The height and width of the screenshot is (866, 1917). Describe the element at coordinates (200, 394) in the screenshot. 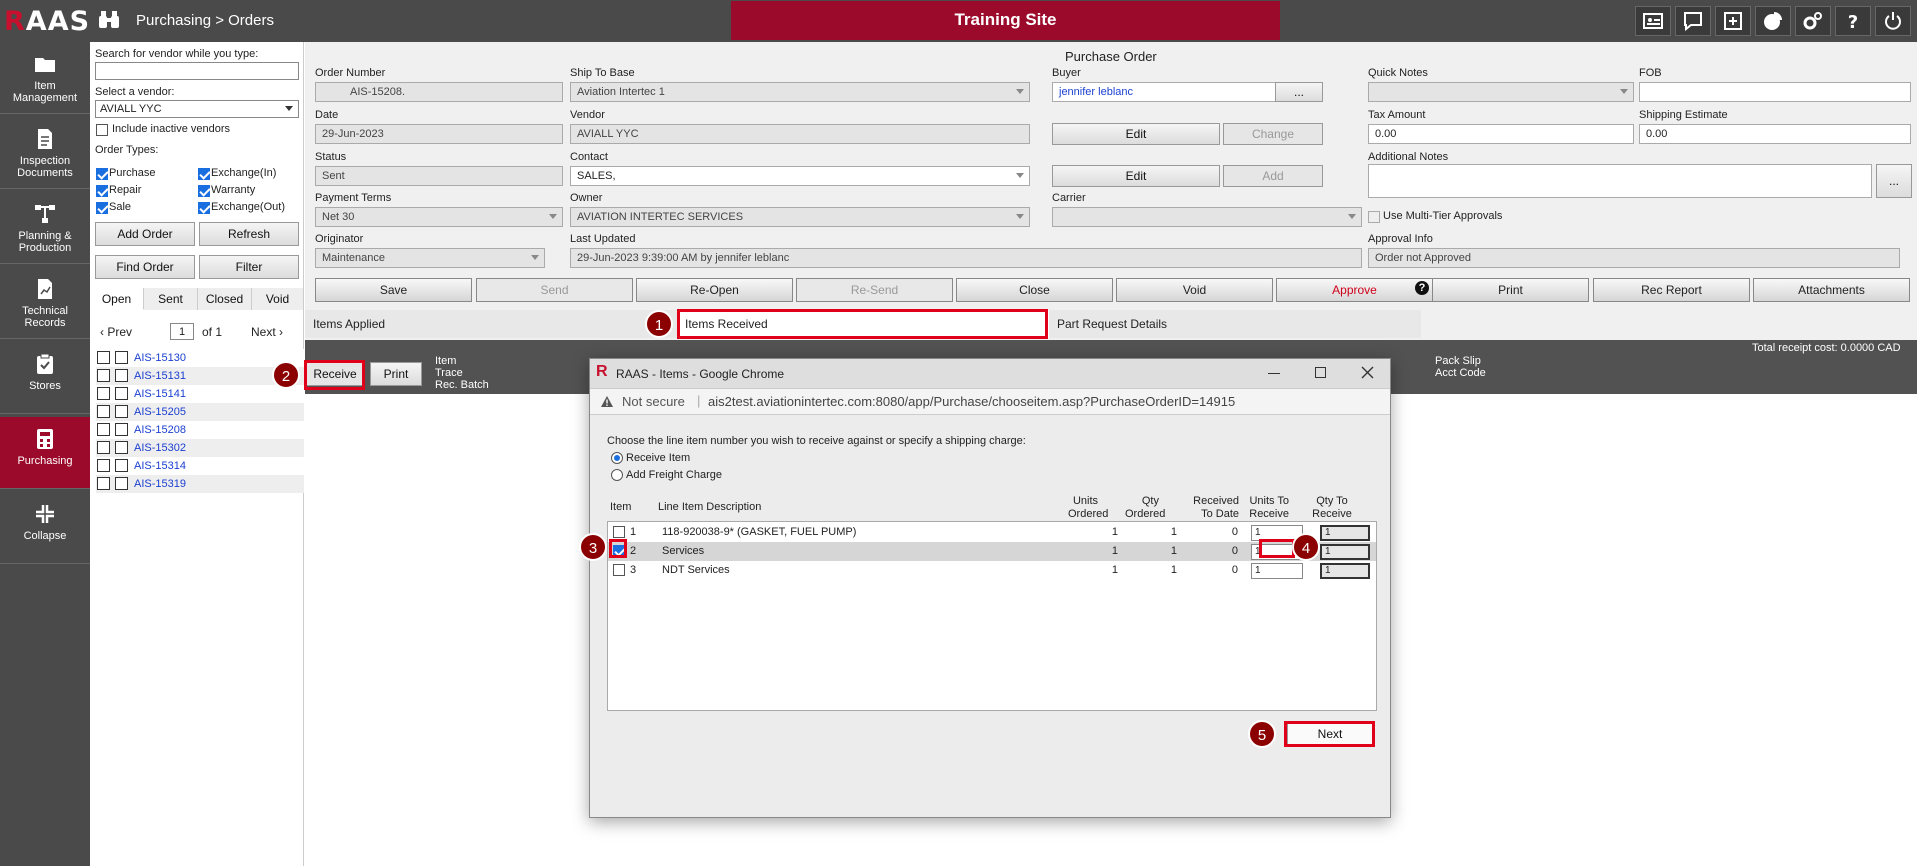

I see `list-item: AIS-15141` at that location.